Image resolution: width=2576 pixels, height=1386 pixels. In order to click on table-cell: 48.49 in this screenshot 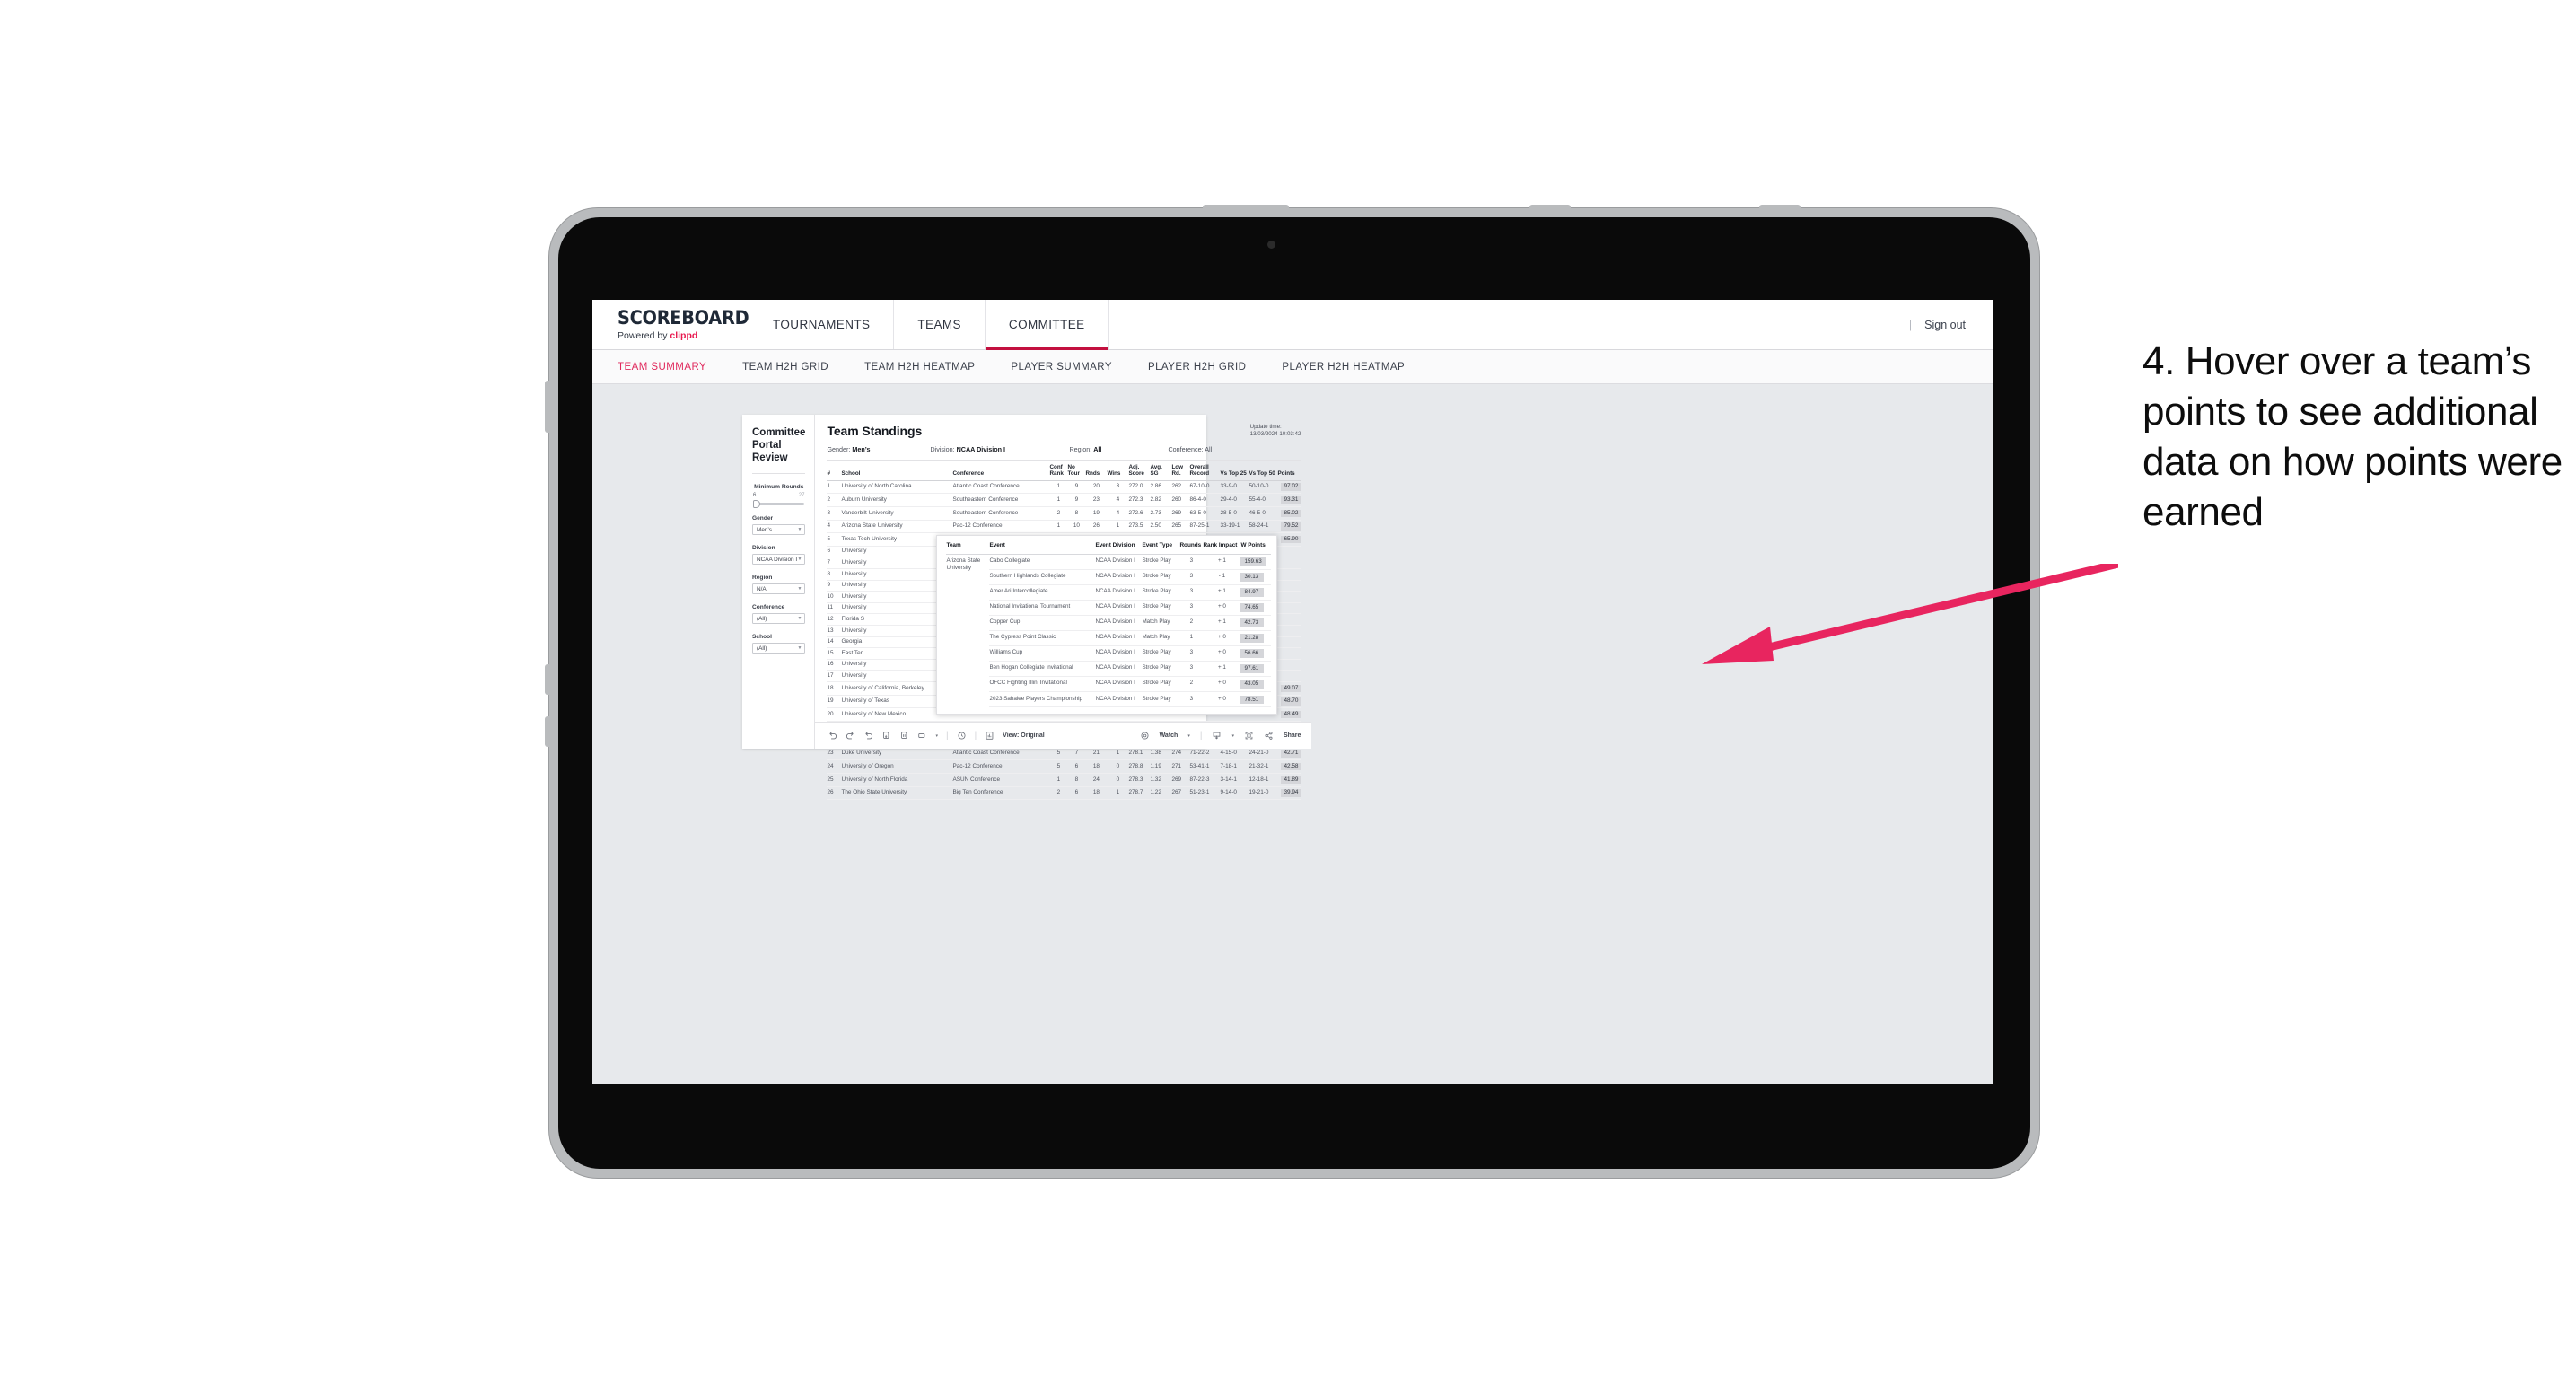, I will do `click(1289, 715)`.